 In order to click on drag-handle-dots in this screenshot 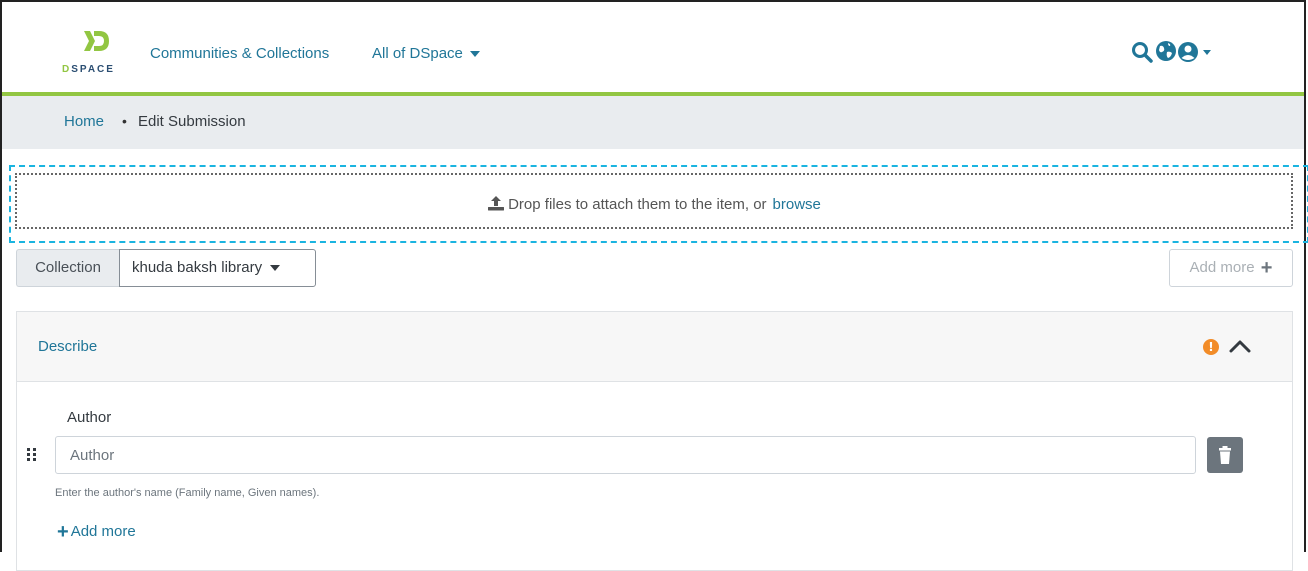, I will do `click(31, 454)`.